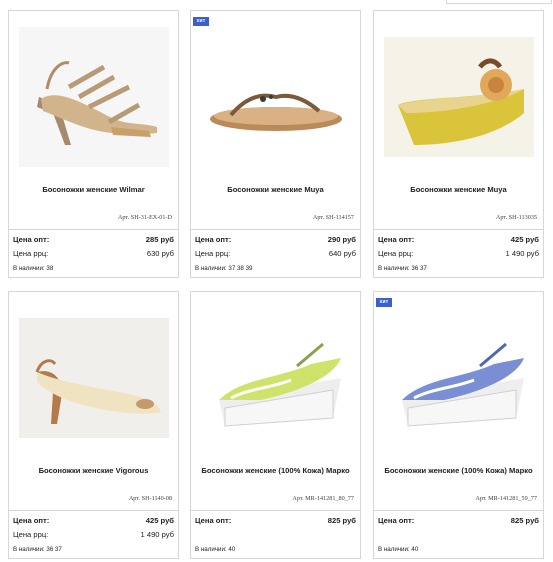  Describe the element at coordinates (275, 239) in the screenshot. I see `price-opt-row: Цена опт: 290 руб` at that location.